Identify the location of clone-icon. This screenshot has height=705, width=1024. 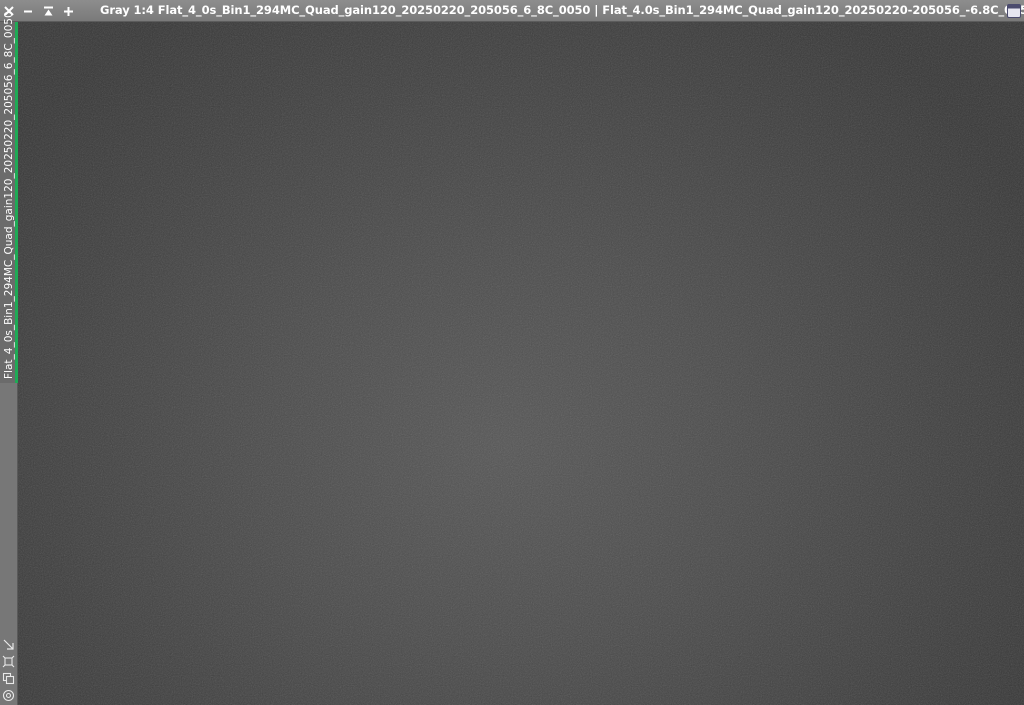
(8, 678).